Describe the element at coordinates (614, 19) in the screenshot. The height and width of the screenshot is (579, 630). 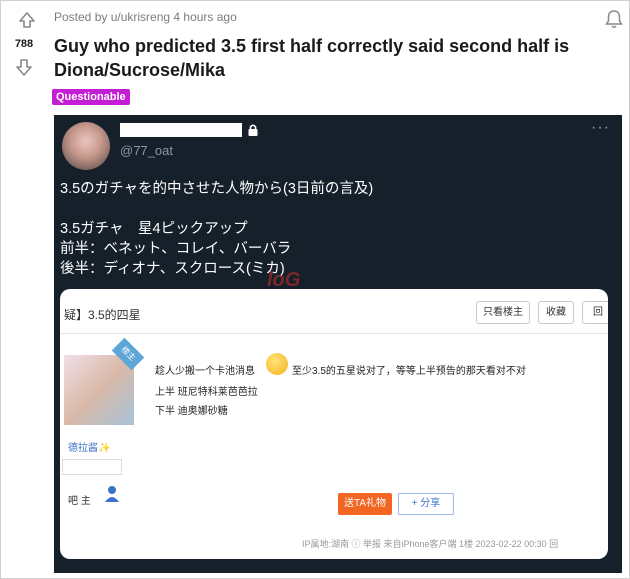
I see `bell-icon` at that location.